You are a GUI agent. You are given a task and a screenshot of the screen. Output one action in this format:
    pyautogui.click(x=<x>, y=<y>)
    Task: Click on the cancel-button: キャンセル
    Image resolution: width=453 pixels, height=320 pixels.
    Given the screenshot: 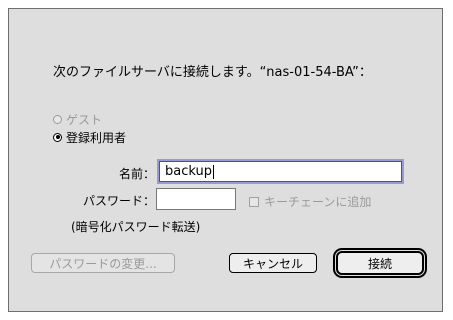 What is the action you would take?
    pyautogui.click(x=273, y=263)
    